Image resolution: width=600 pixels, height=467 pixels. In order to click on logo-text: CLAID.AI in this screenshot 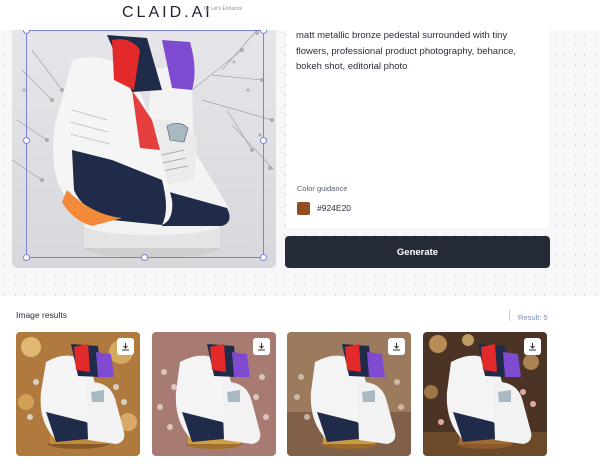, I will do `click(167, 12)`.